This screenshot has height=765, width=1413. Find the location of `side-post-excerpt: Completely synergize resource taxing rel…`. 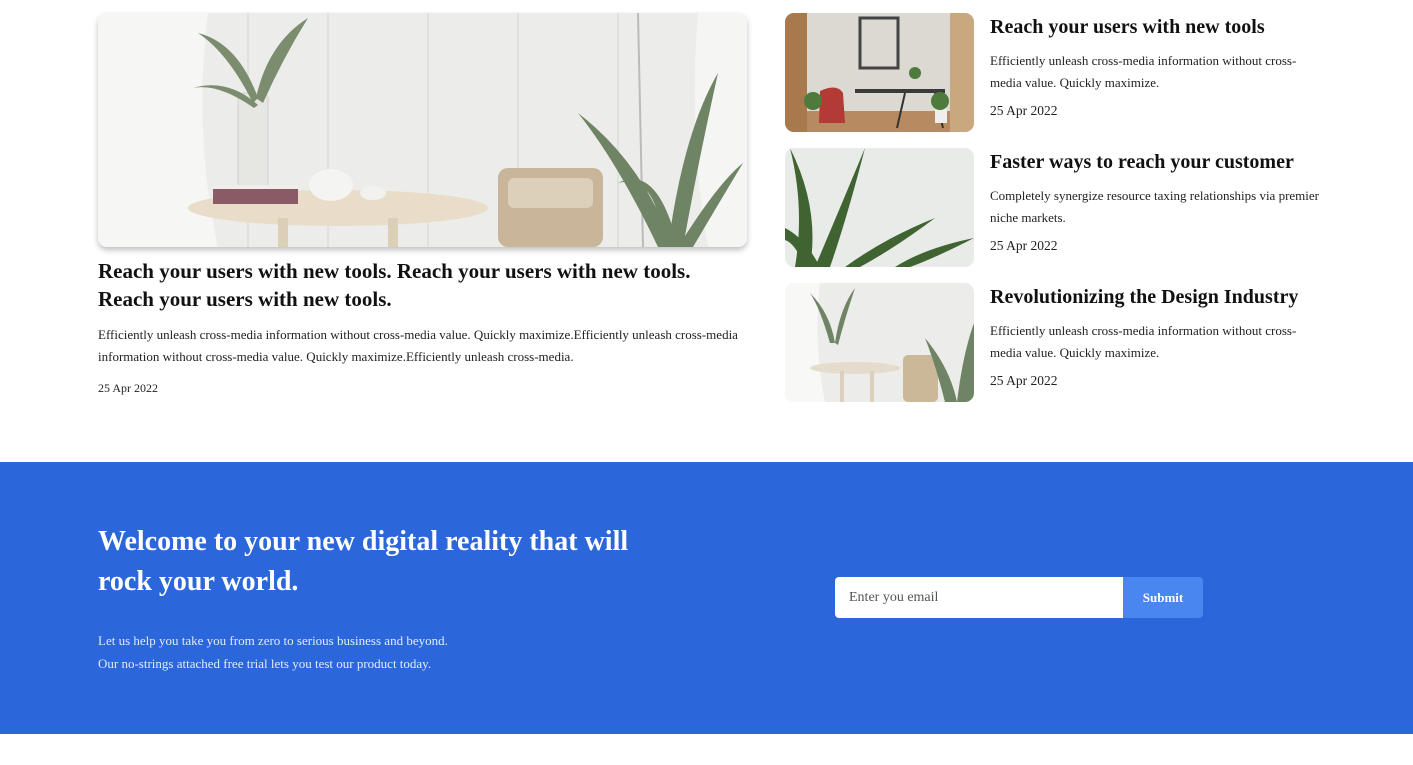

side-post-excerpt: Completely synergize resource taxing rel… is located at coordinates (1154, 206).